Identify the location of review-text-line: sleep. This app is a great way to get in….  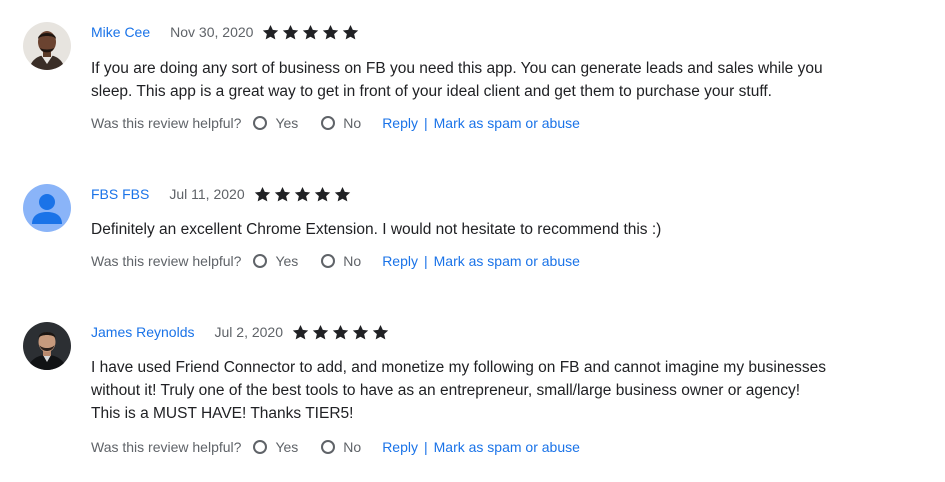
(431, 91).